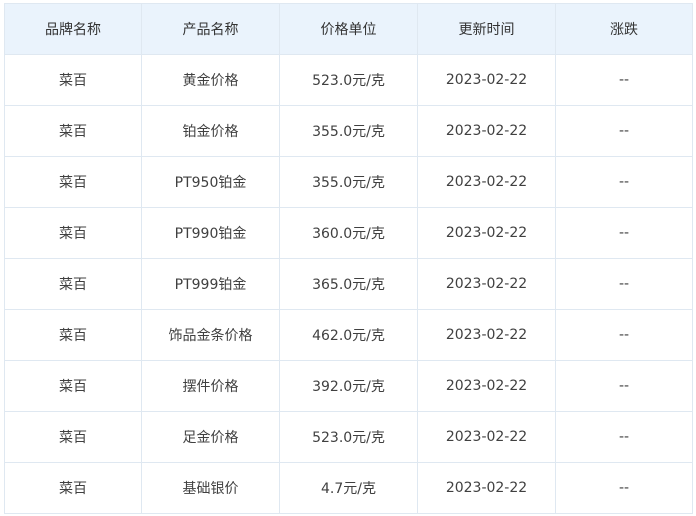  I want to click on table-row: 菜百 足金价格 523.0元/克 2023-02-22 --, so click(348, 437).